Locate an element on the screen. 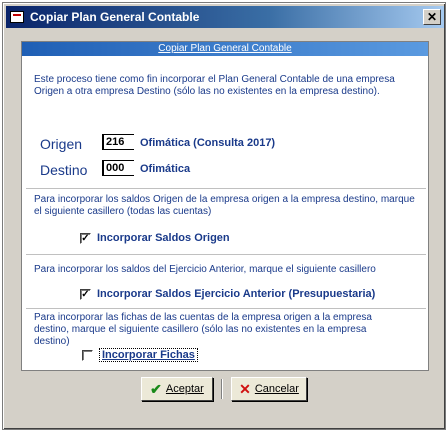  close-button: ✕ is located at coordinates (432, 17).